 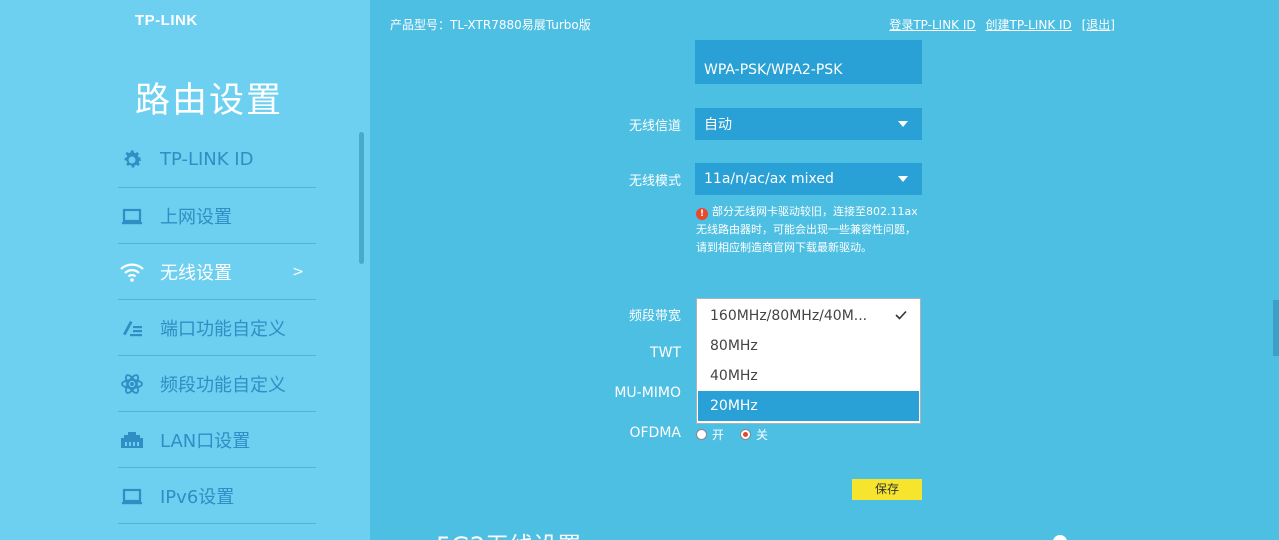 What do you see at coordinates (361, 198) in the screenshot?
I see `sidebar-scrollbar` at bounding box center [361, 198].